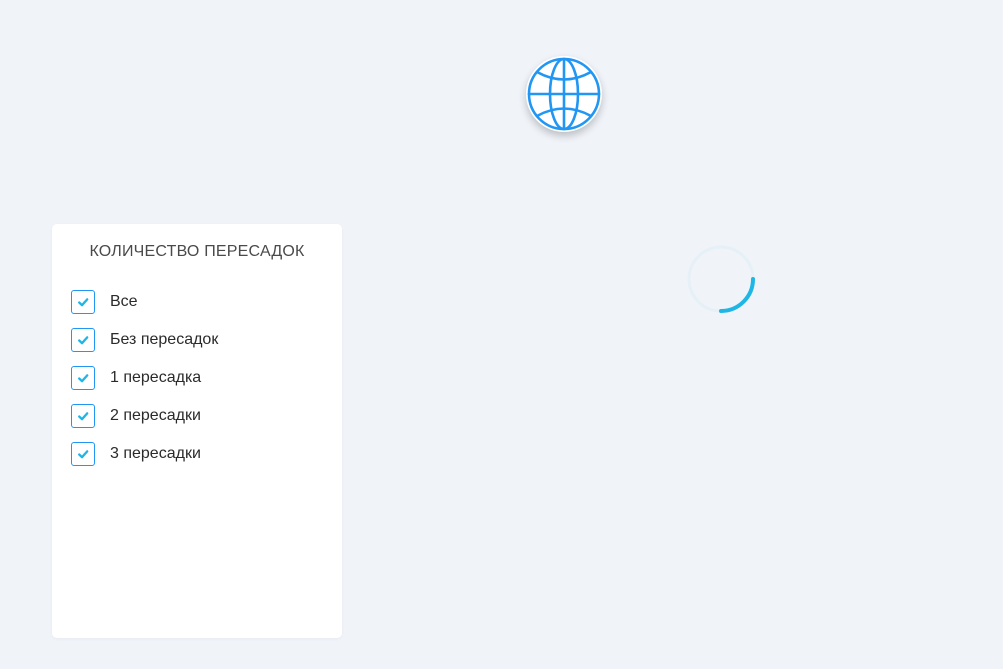  I want to click on globe-icon, so click(564, 94).